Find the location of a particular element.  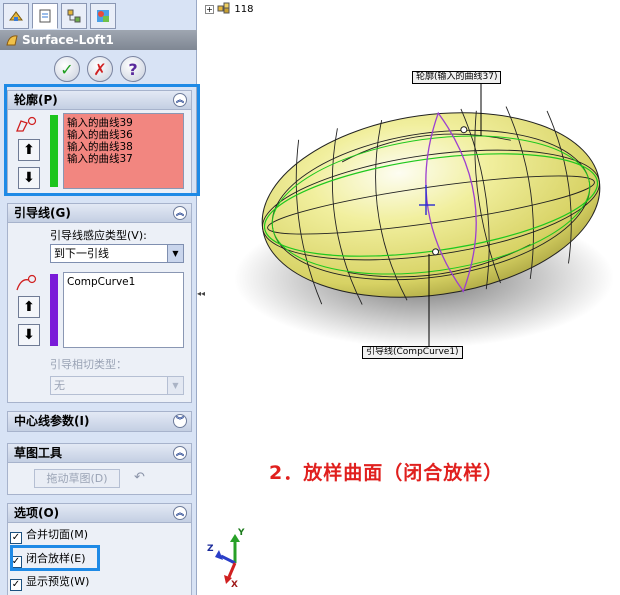

sketch-tools-header-label: 草图工具 is located at coordinates (38, 453).